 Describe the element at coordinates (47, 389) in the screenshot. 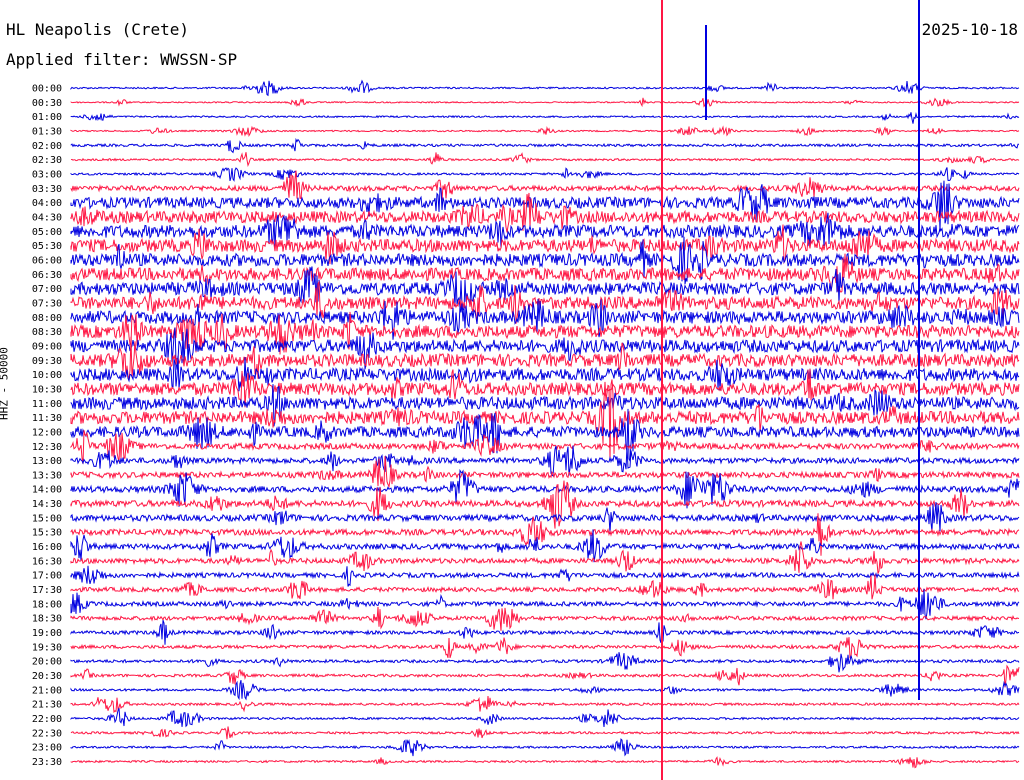

I see `time-tick-label: 10:30` at that location.